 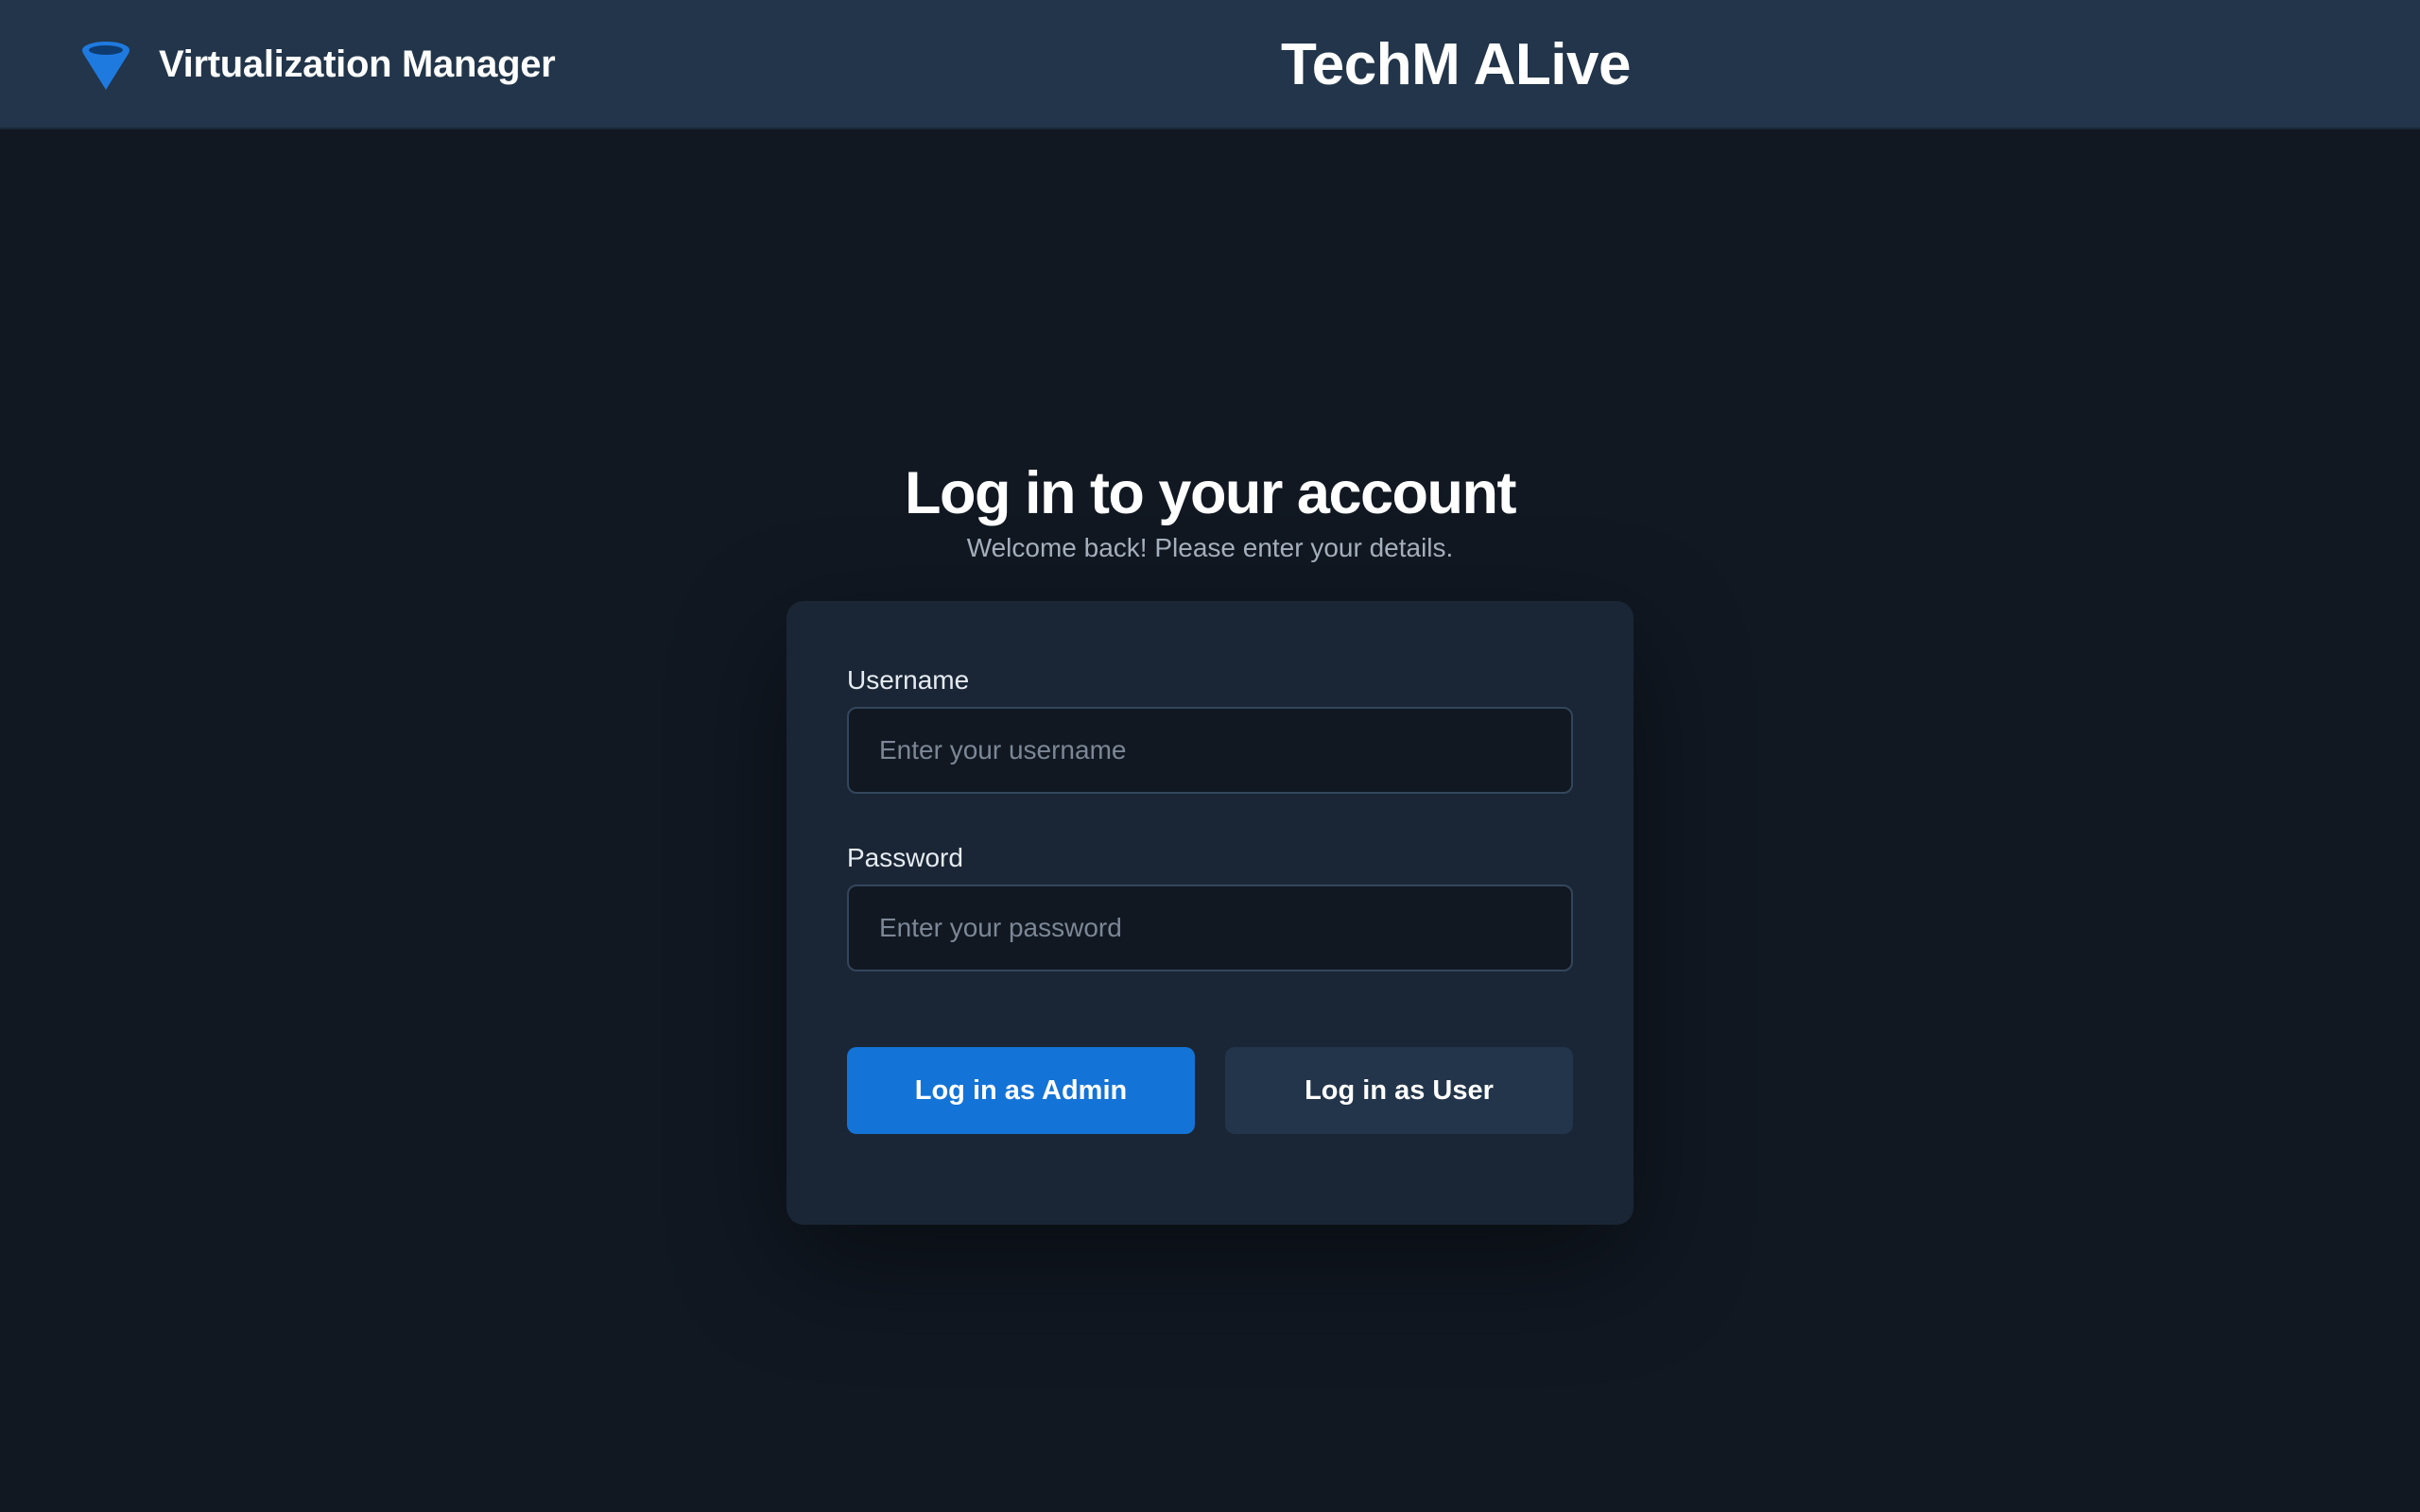 What do you see at coordinates (909, 680) in the screenshot?
I see `username-label: Username` at bounding box center [909, 680].